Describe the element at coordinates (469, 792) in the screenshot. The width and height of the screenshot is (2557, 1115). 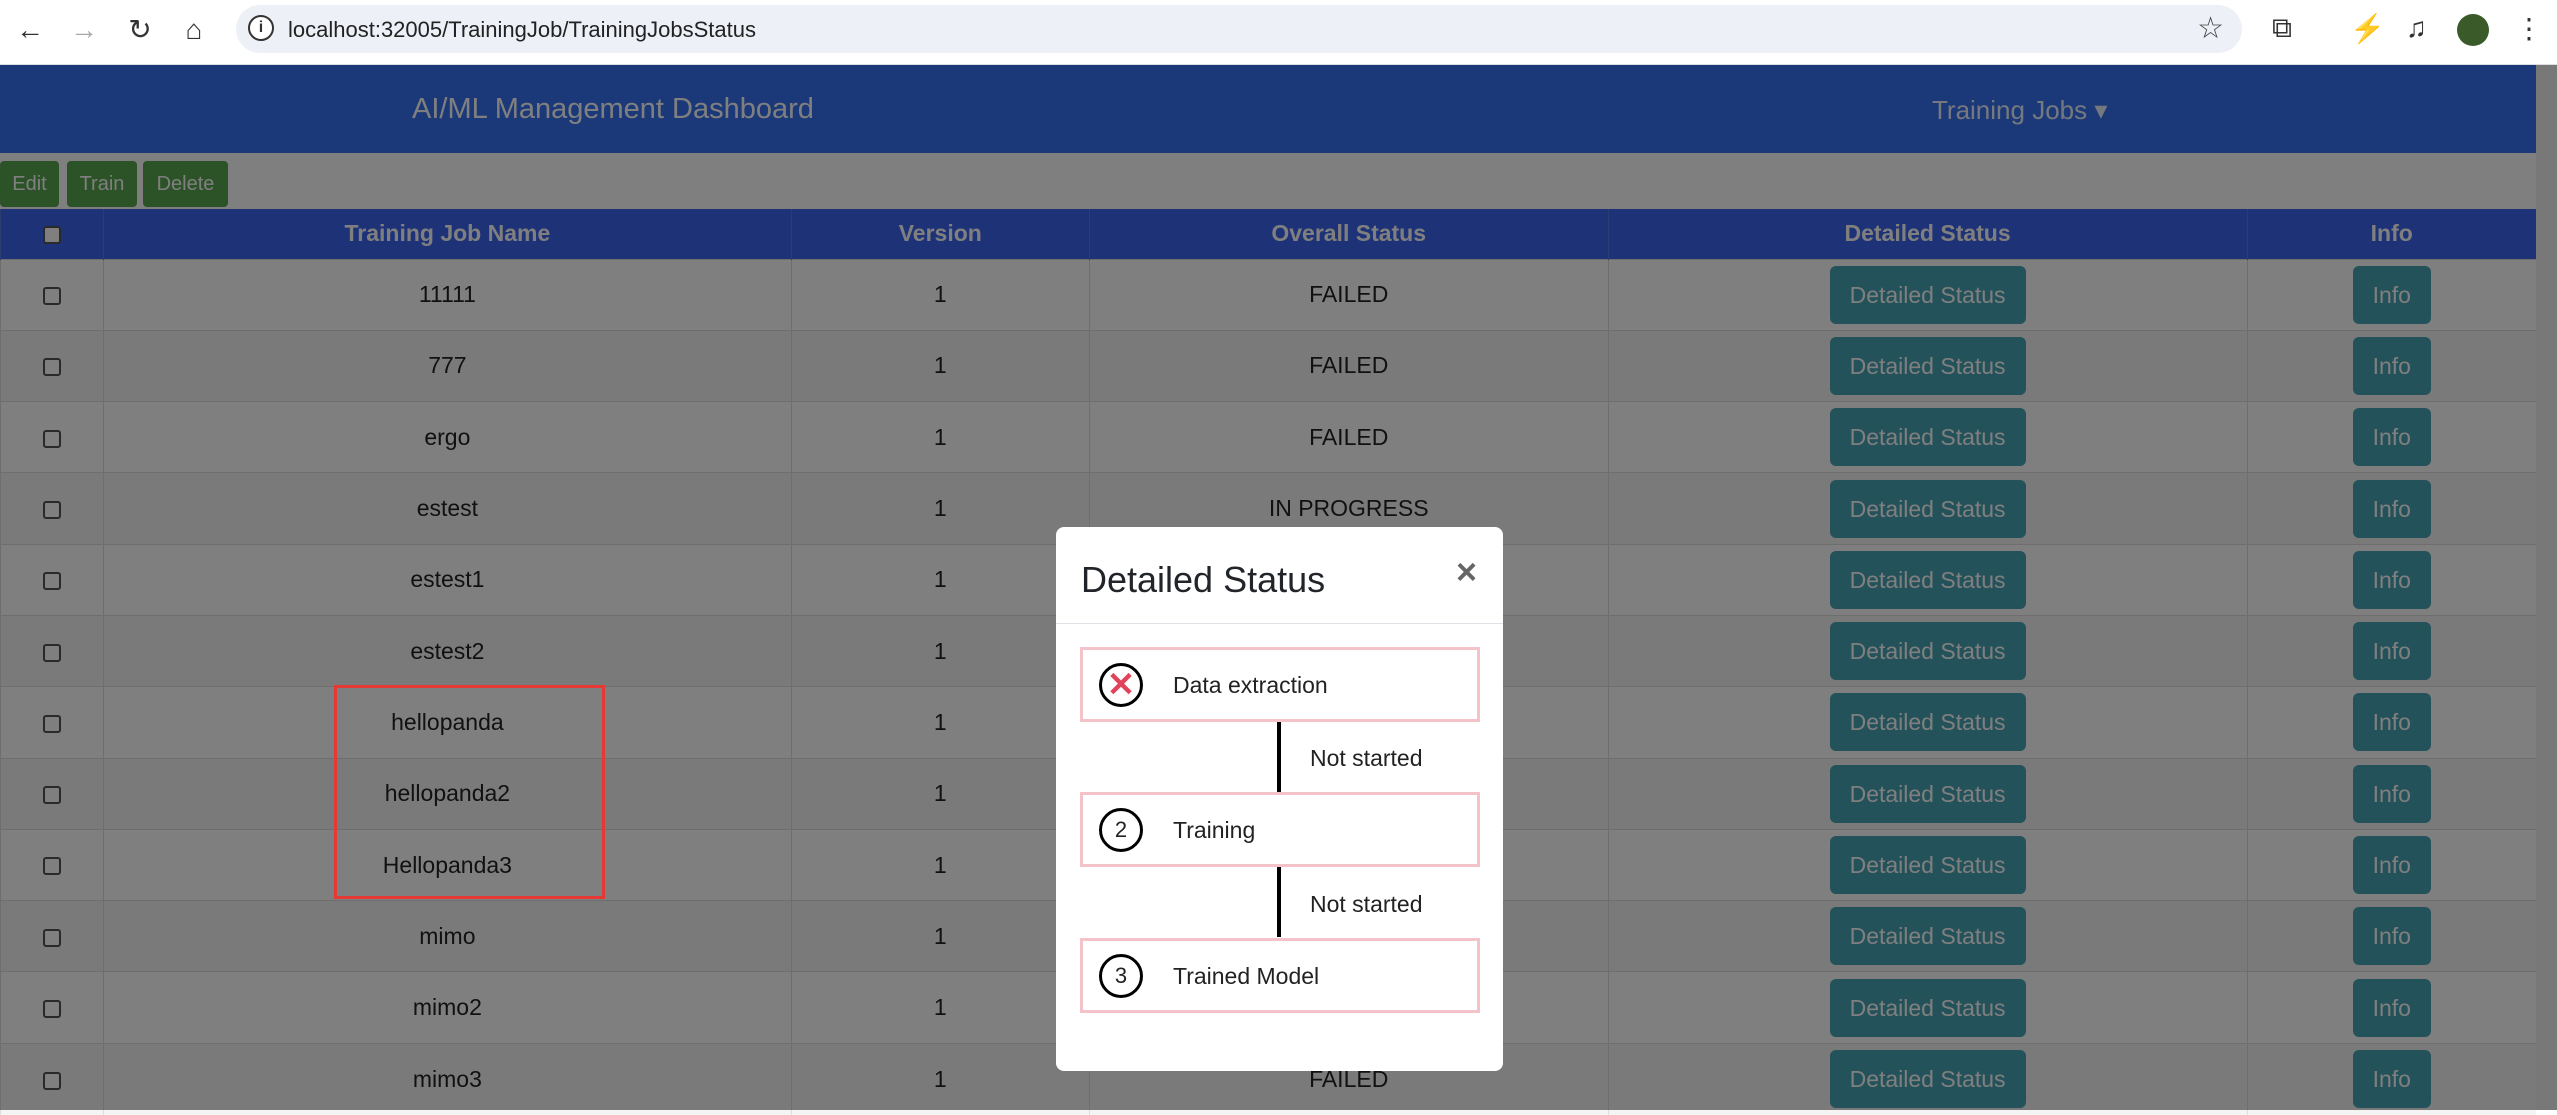
I see `highlight-annotation` at that location.